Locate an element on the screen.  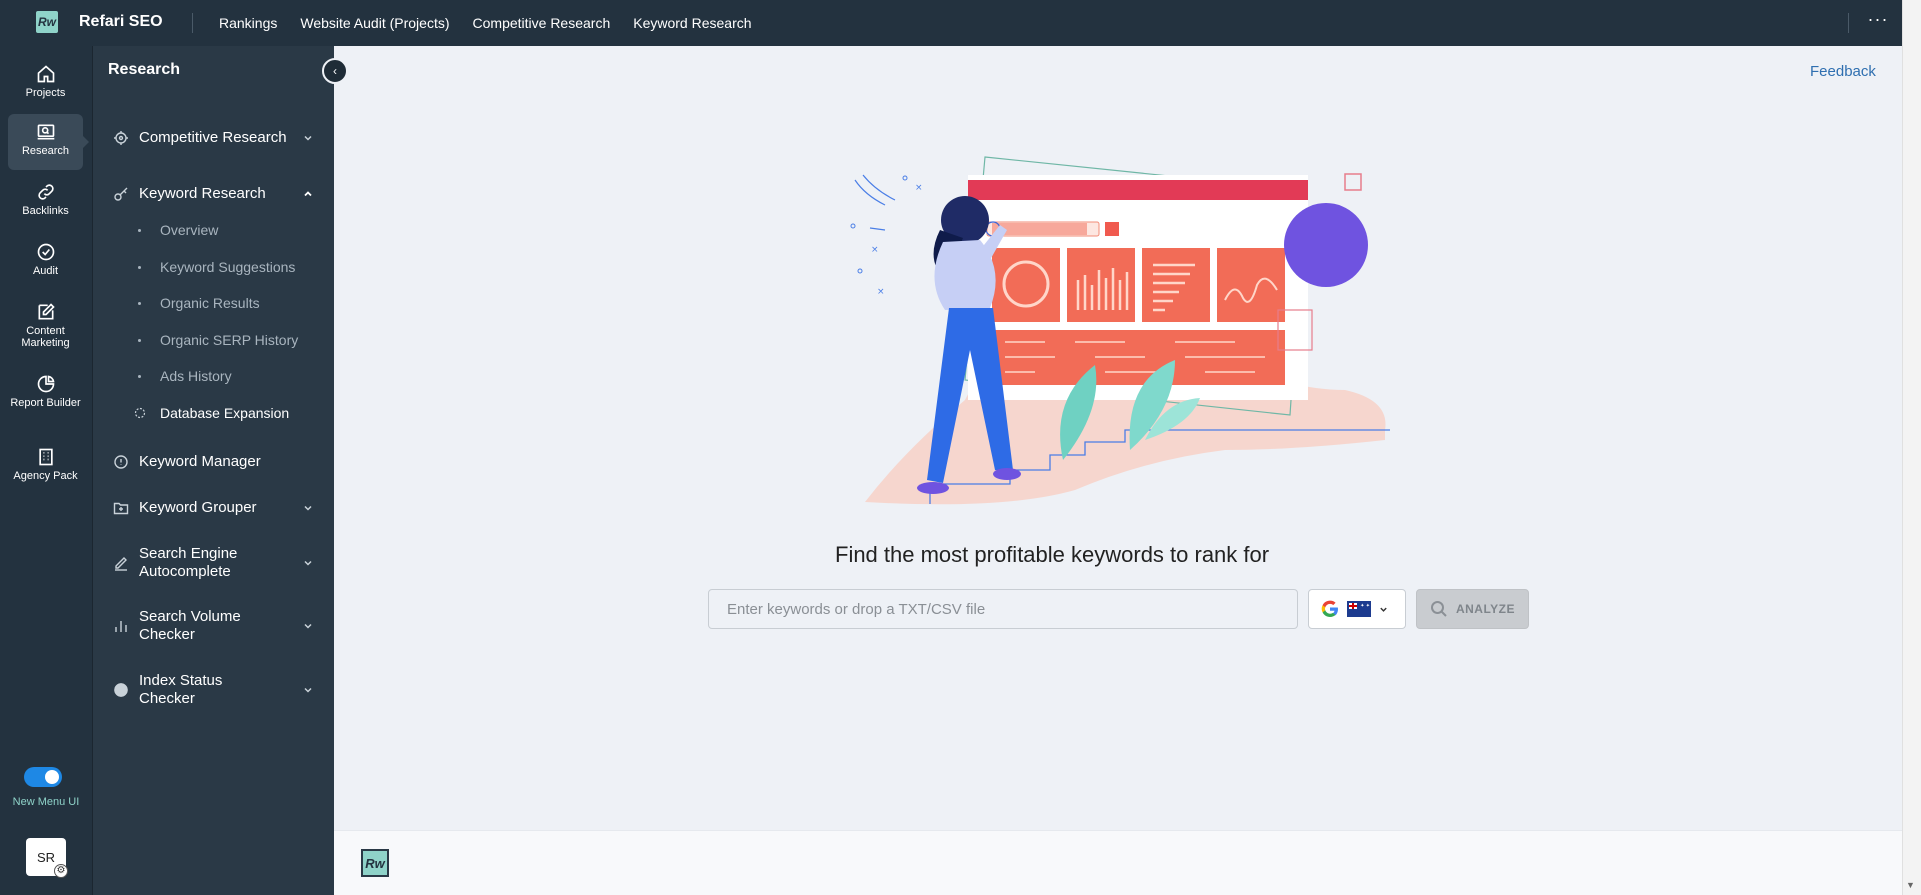
sidebar-item-search-engine-autocomplete: Search Engine Autocomplete is located at coordinates (214, 563).